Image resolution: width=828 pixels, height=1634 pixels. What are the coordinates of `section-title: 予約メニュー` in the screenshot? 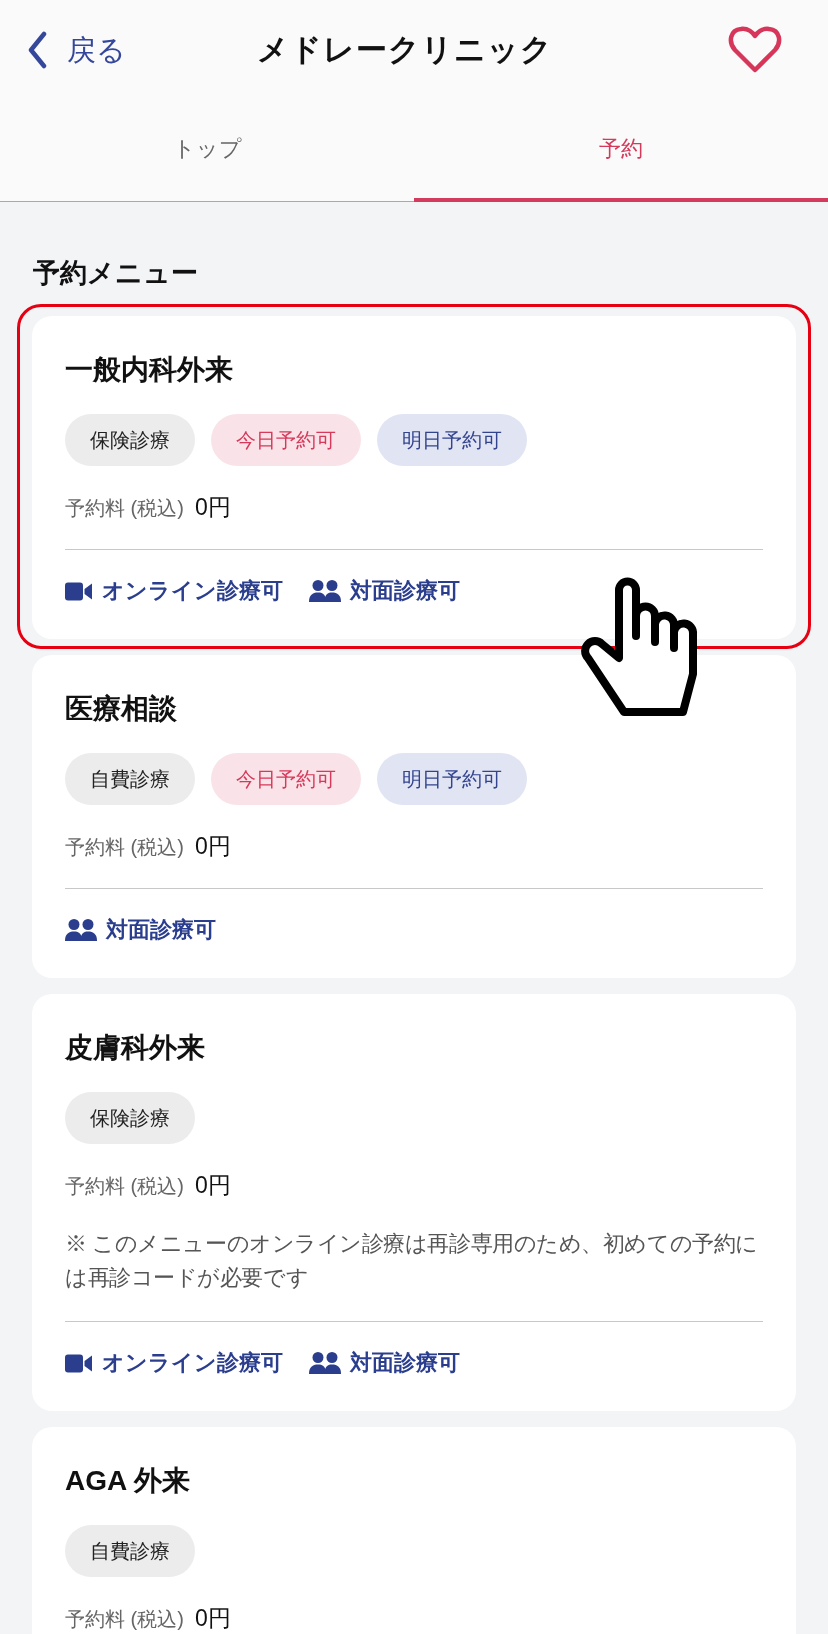 It's located at (116, 273).